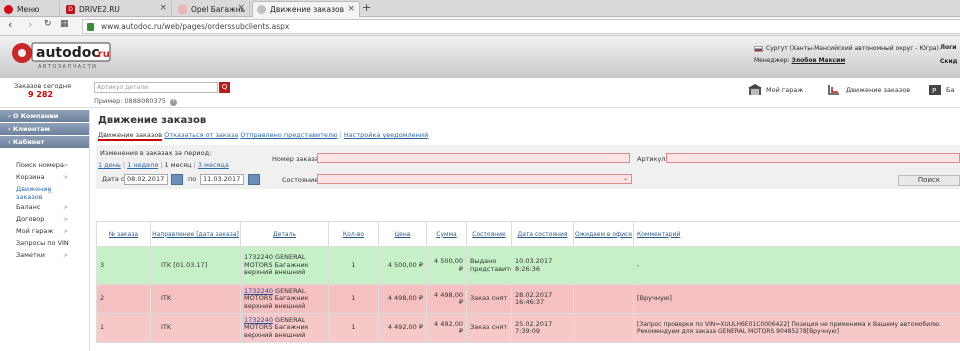 This screenshot has height=351, width=960. Describe the element at coordinates (755, 89) in the screenshot. I see `garage-icon` at that location.